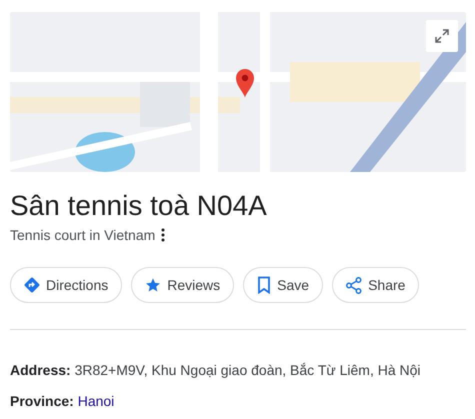 This screenshot has width=475, height=419. What do you see at coordinates (182, 285) in the screenshot?
I see `reviews-button: Reviews` at bounding box center [182, 285].